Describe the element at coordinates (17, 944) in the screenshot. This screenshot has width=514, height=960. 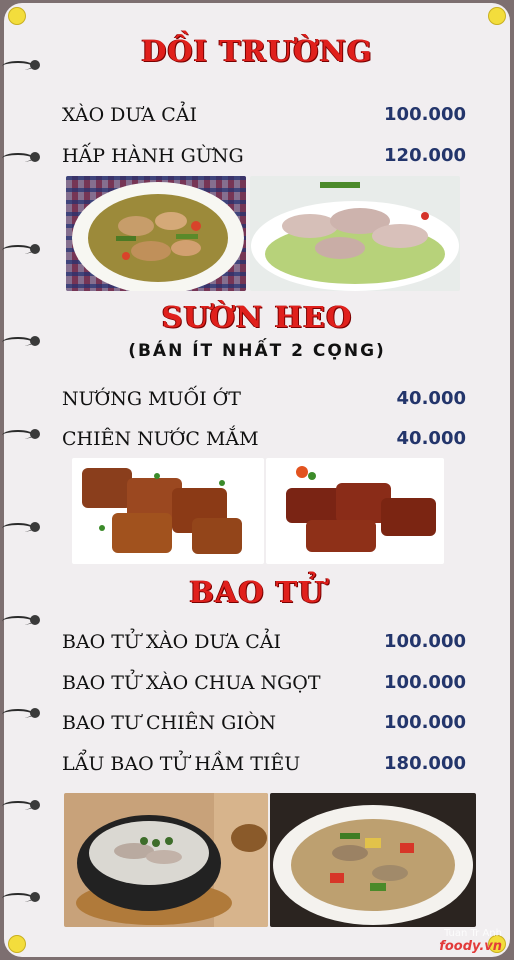
I see `corner-dot-bottom-left` at that location.